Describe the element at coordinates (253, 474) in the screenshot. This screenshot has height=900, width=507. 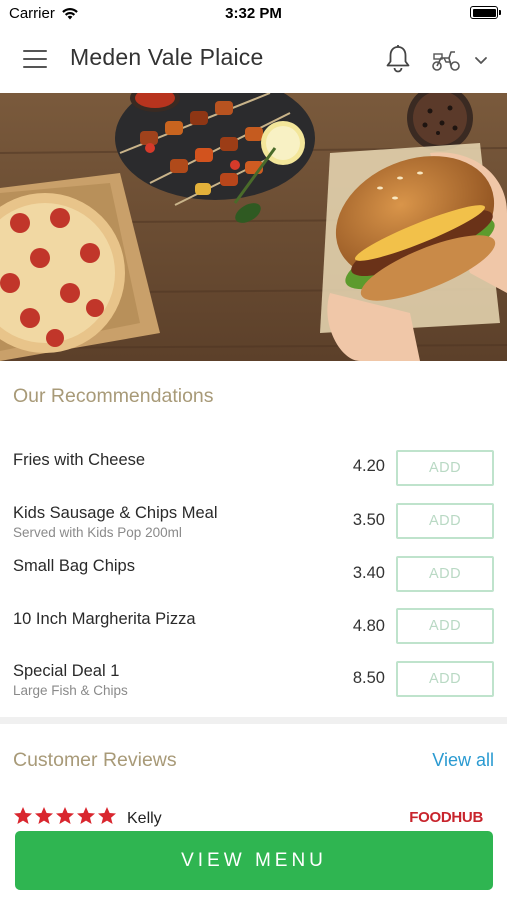
I see `recommendation-item: Fries with Cheese 4.20 ADD` at that location.